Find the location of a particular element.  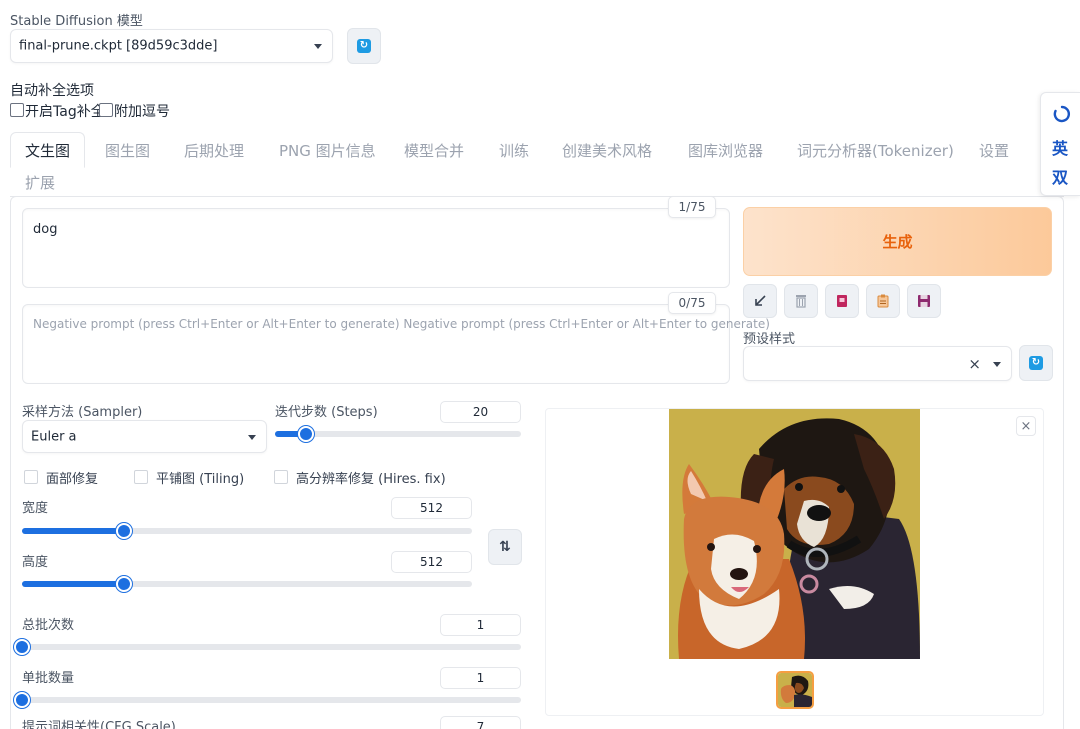

model-selected-value: final-prune.ckpt [89d59c3dde] is located at coordinates (118, 46).